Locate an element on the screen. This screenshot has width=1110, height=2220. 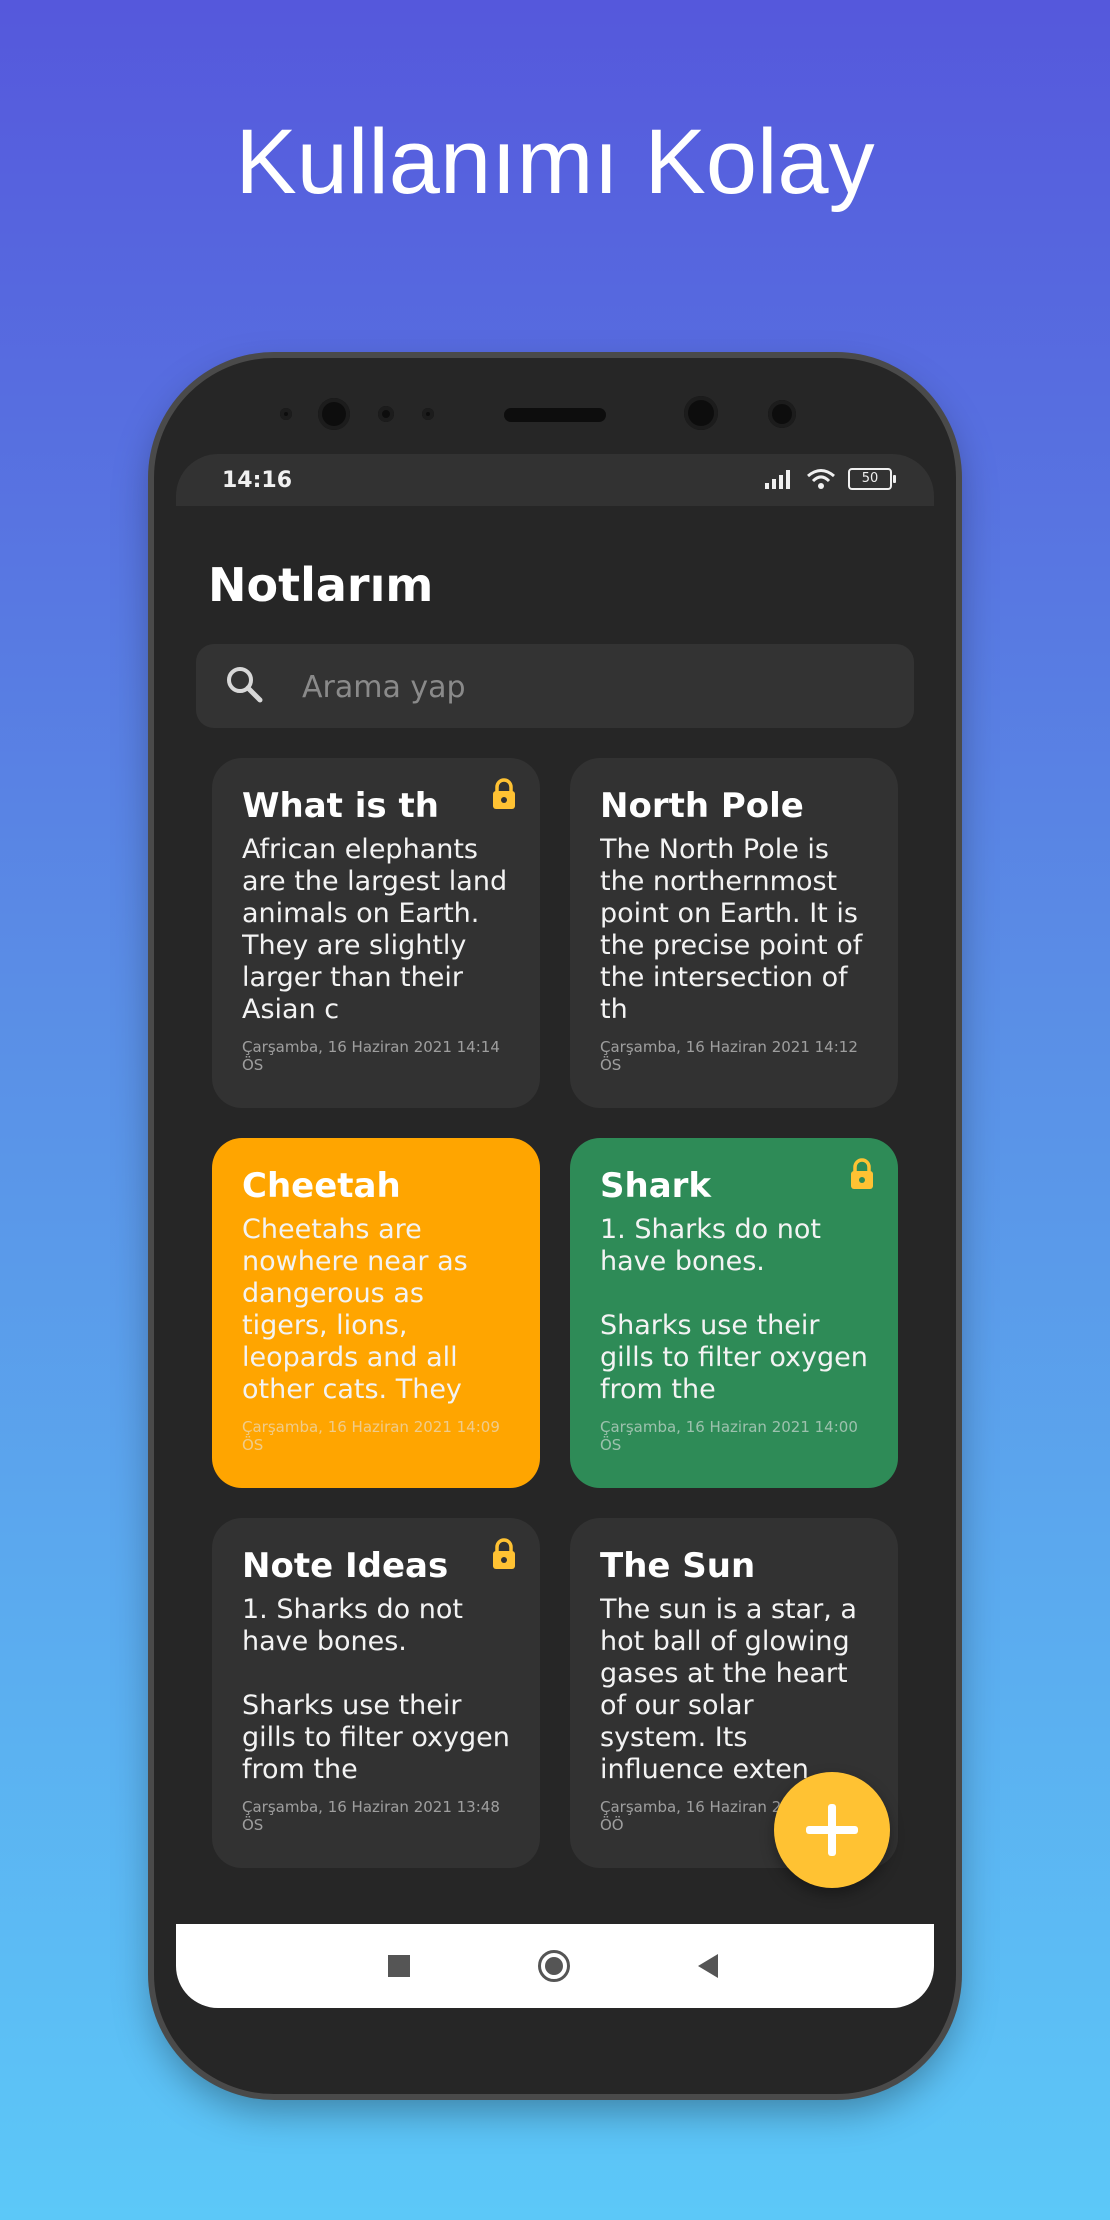
front-camera is located at coordinates (334, 414).